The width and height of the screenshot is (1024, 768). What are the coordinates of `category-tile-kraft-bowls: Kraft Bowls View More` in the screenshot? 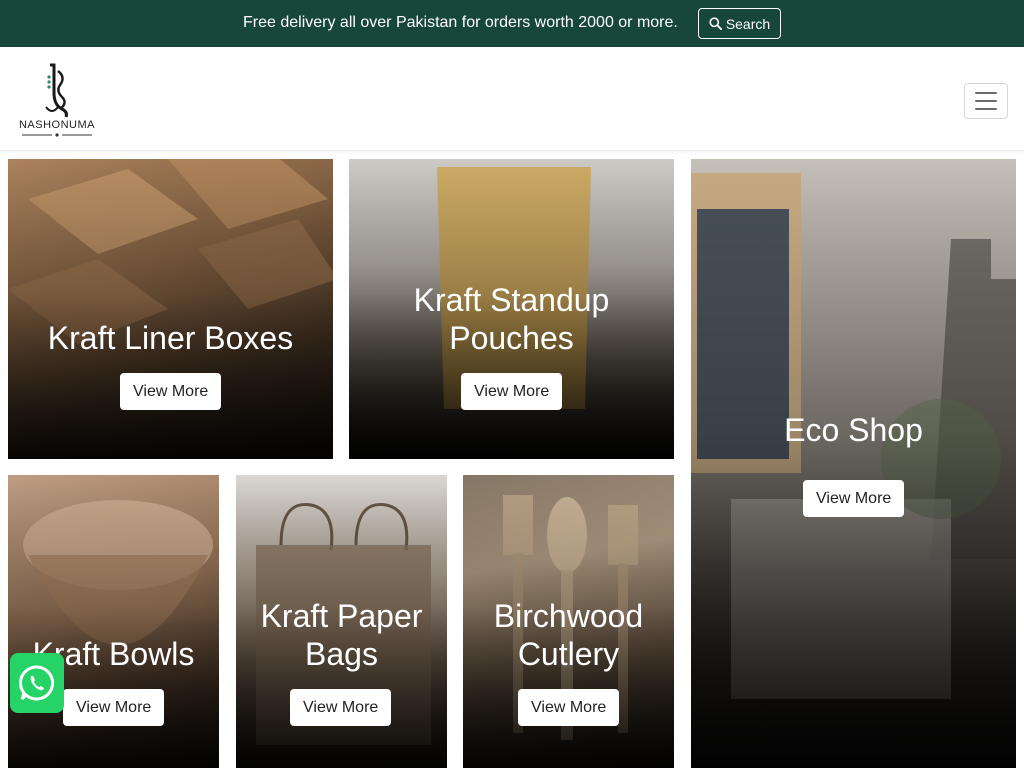 It's located at (113, 621).